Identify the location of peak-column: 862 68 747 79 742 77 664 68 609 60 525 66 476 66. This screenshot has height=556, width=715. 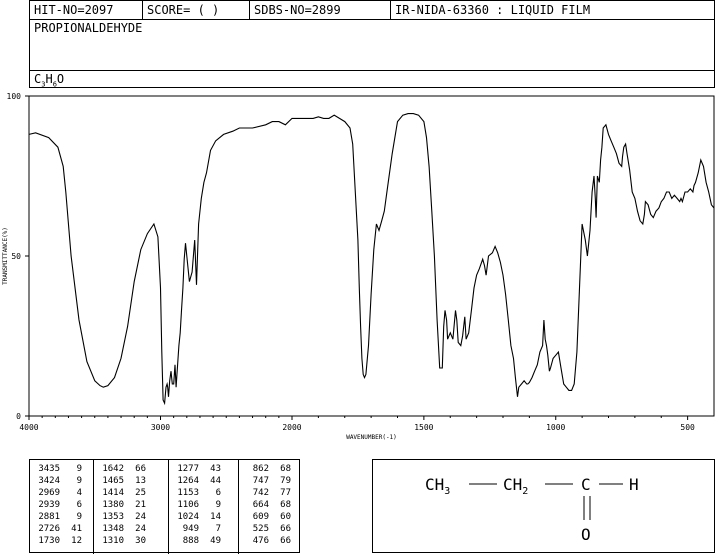
(267, 505).